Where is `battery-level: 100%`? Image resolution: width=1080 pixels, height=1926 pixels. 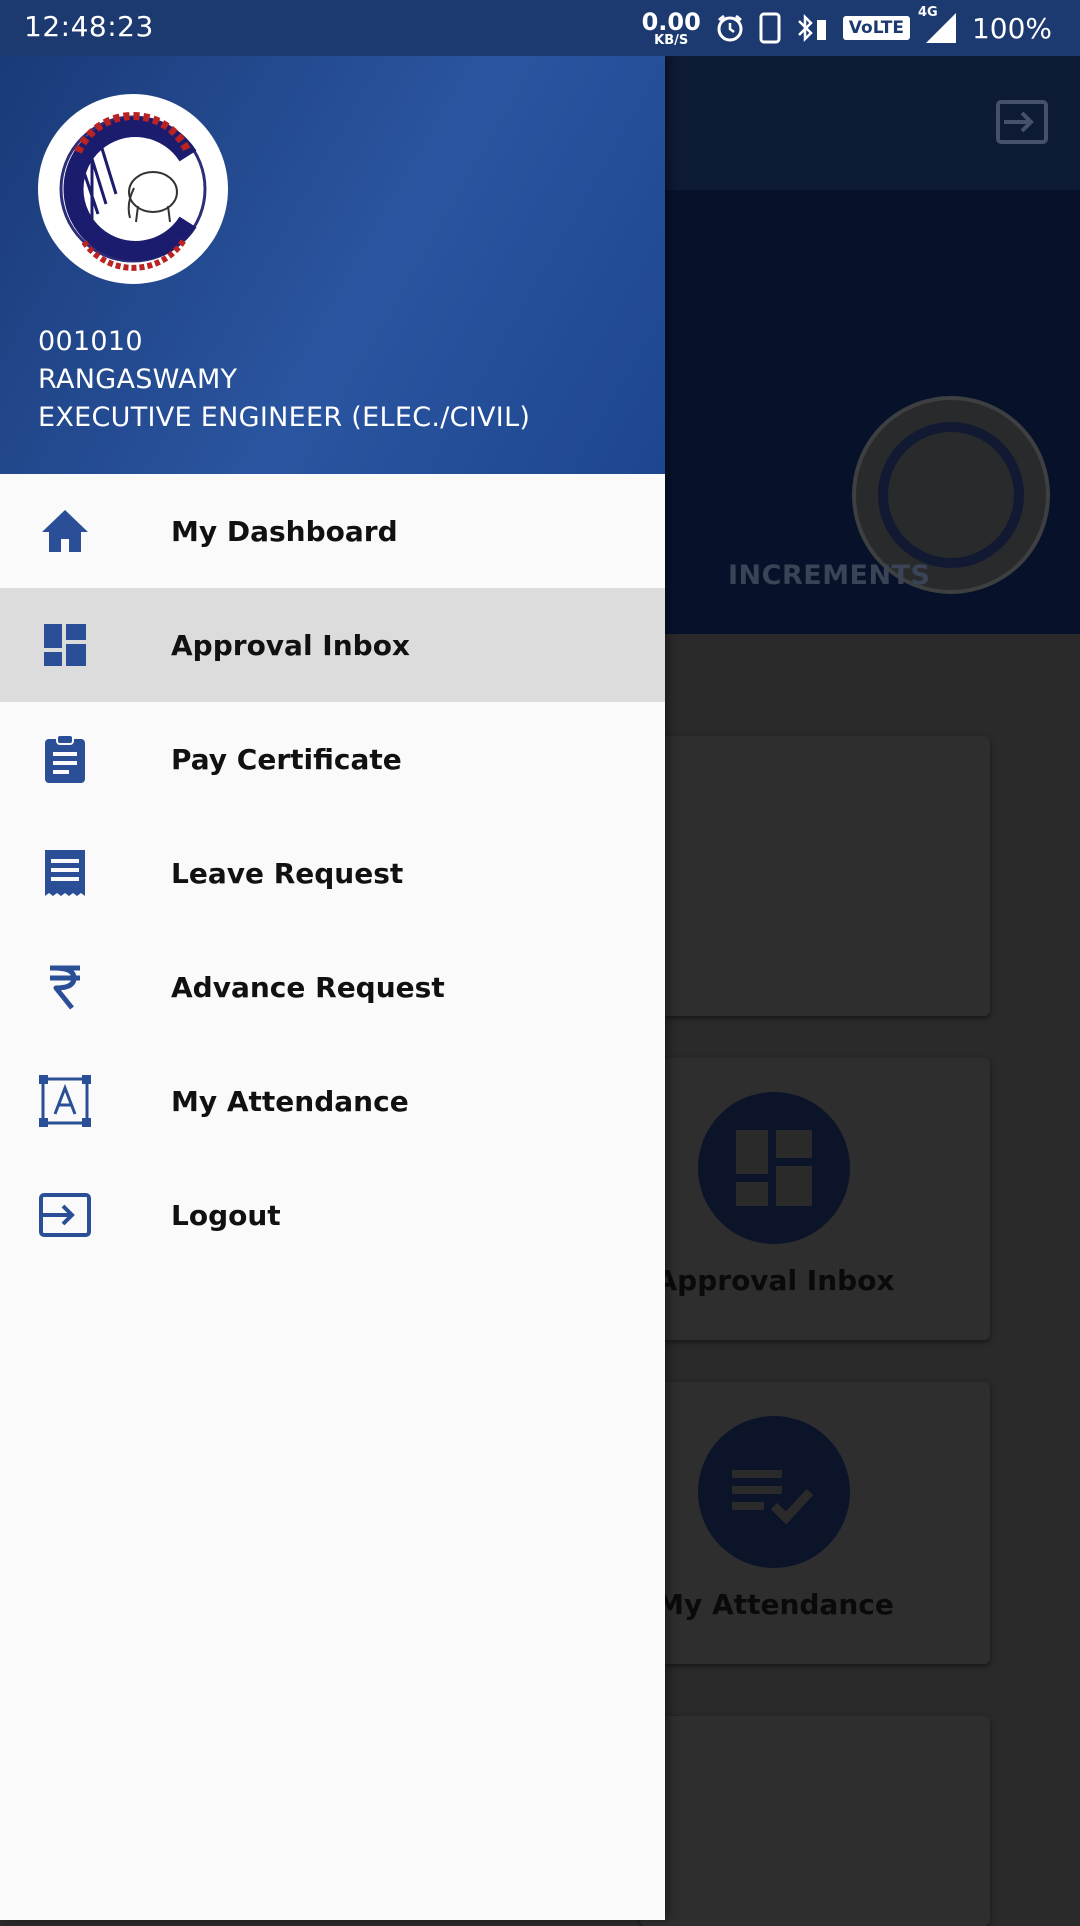
battery-level: 100% is located at coordinates (1011, 28).